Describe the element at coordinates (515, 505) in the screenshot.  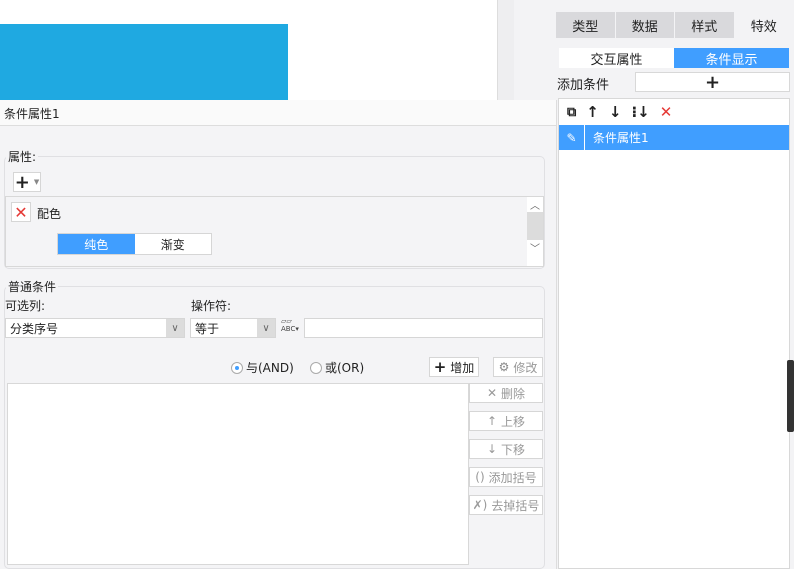
I see `remove-parenthesis-label: 去掉括号` at that location.